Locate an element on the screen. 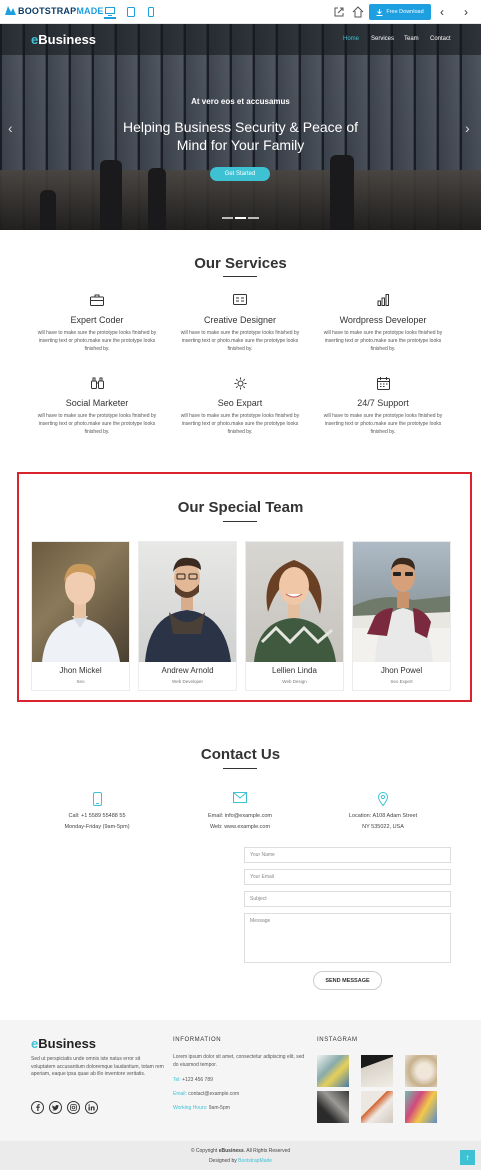  send-message-button: SEND MESSAGE is located at coordinates (347, 980).